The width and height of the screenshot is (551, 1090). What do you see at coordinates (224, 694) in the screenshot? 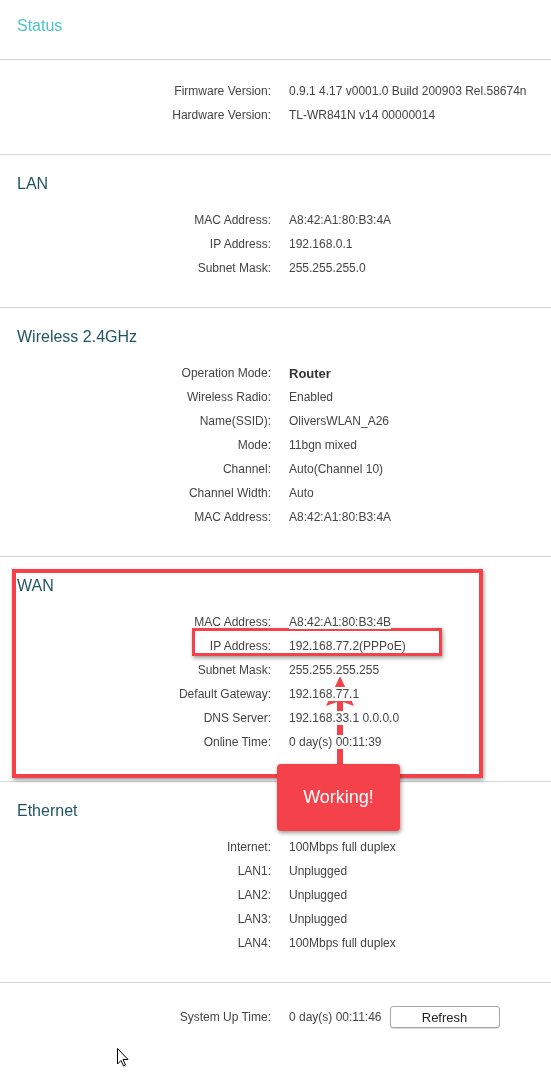
I see `field-label: Default Gateway:` at bounding box center [224, 694].